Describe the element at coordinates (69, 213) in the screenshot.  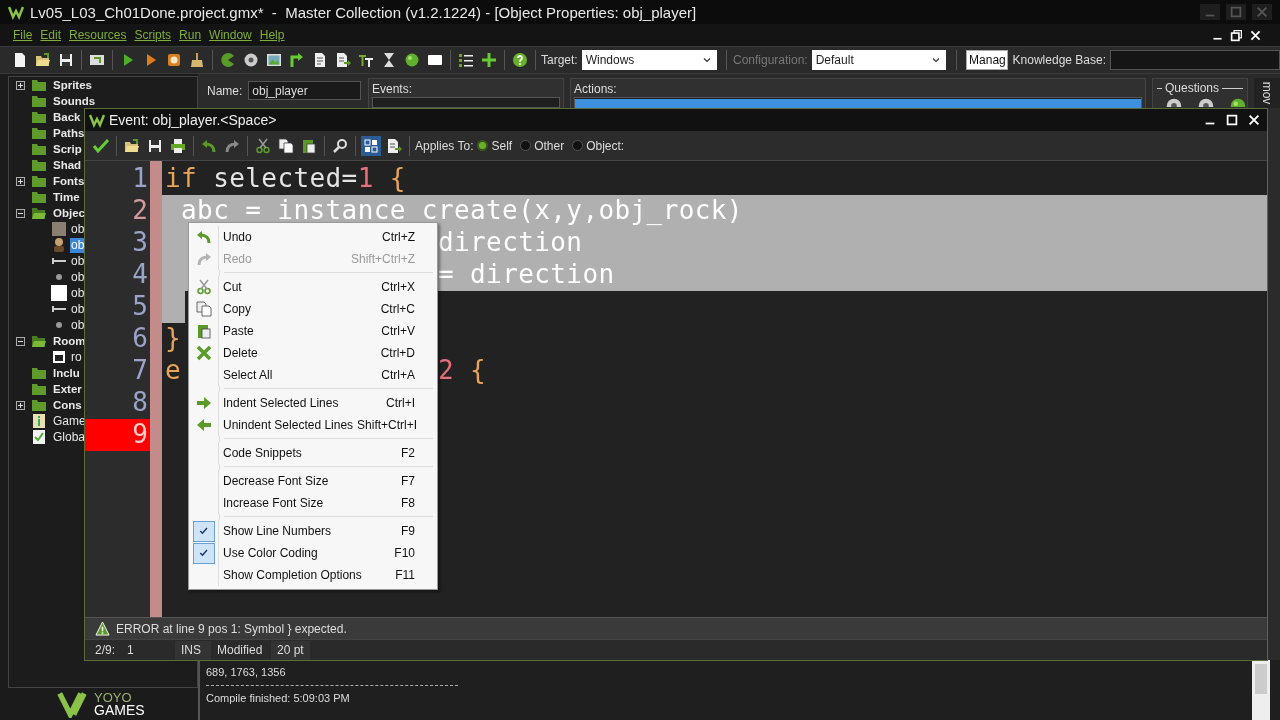
I see `tree-item: Objec` at that location.